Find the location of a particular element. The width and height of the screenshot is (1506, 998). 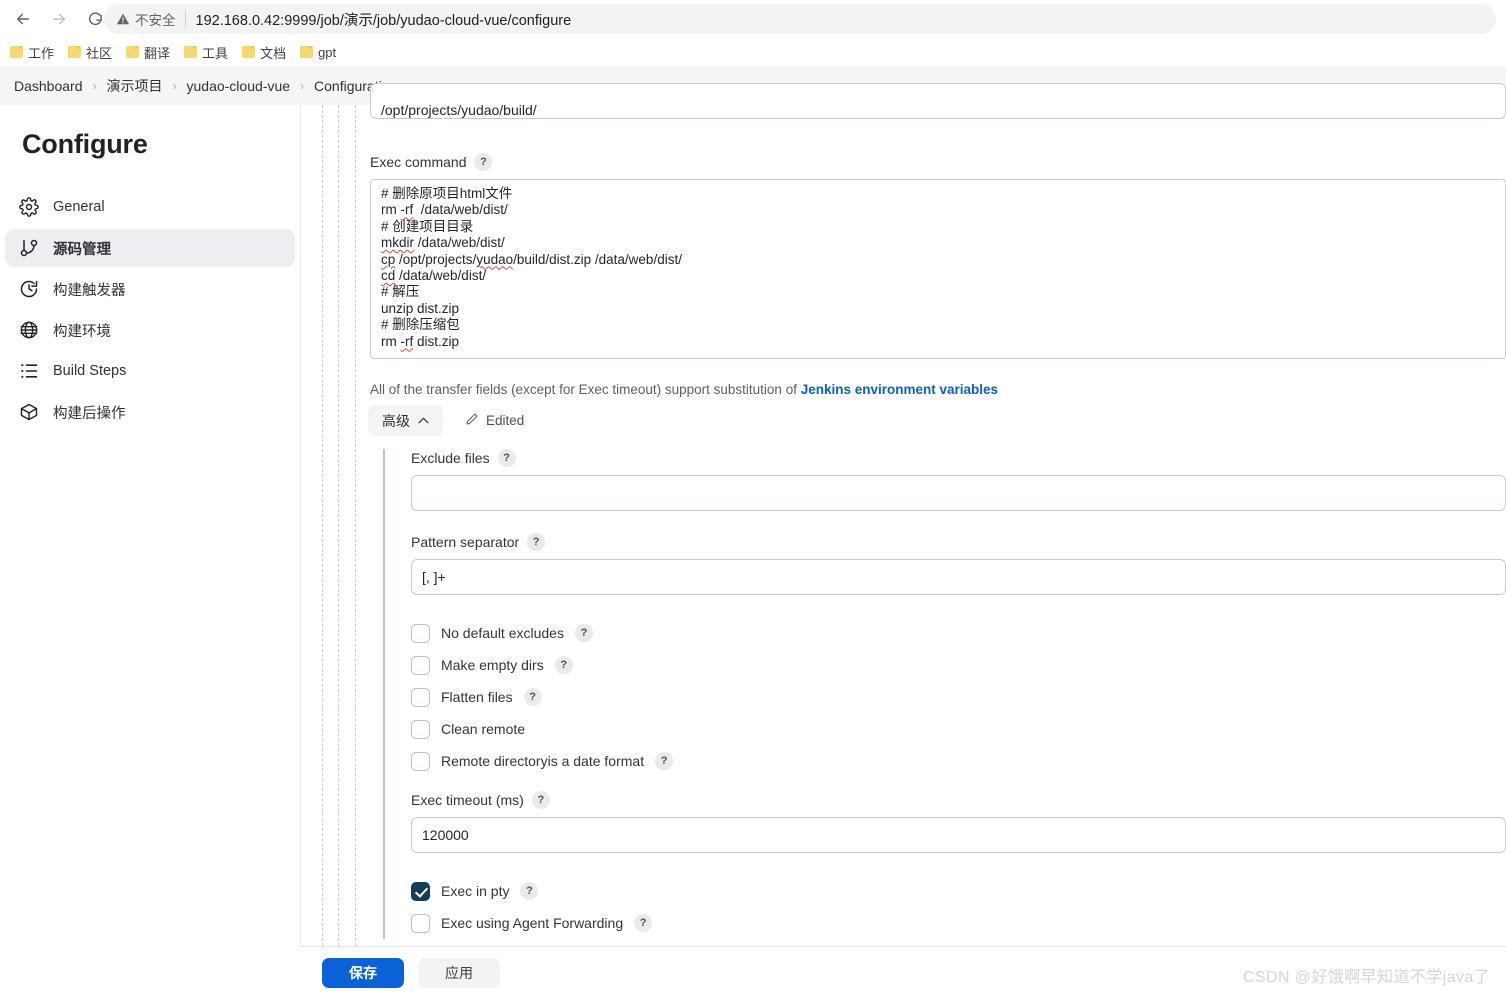

bookmark-item: 工作 is located at coordinates (33, 52).